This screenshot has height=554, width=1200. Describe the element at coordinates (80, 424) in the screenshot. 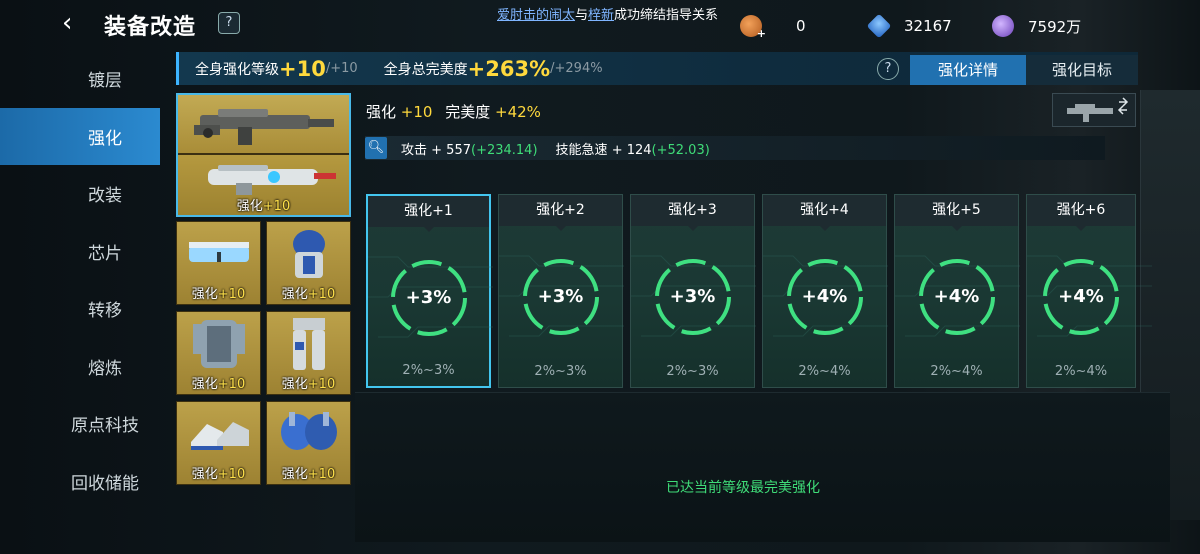

I see `nav-item-origin-tech: 原点科技` at that location.